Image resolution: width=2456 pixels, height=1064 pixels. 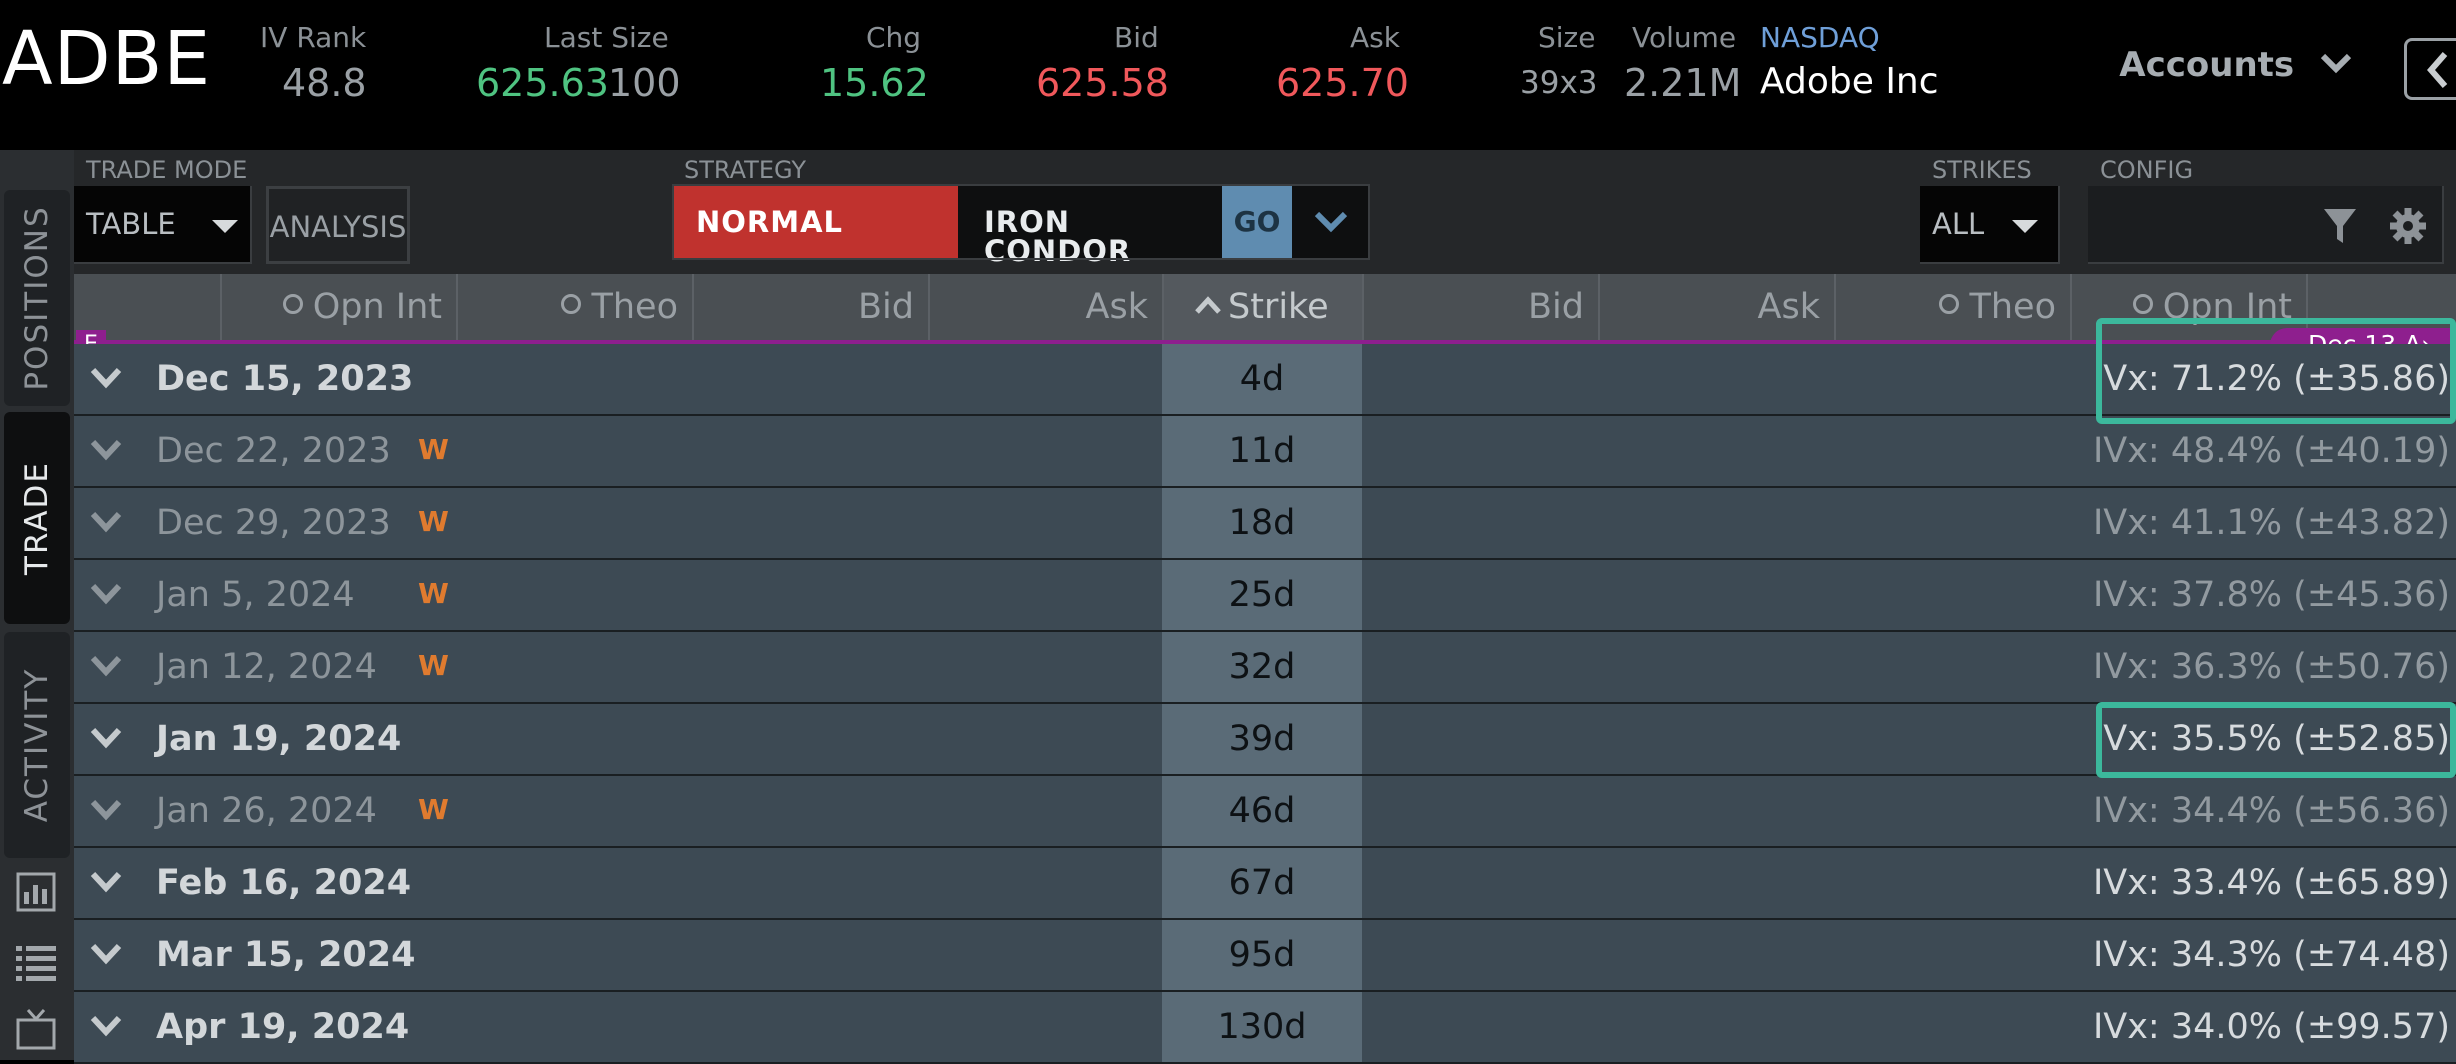 What do you see at coordinates (1556, 307) in the screenshot?
I see `col-label: Bid` at bounding box center [1556, 307].